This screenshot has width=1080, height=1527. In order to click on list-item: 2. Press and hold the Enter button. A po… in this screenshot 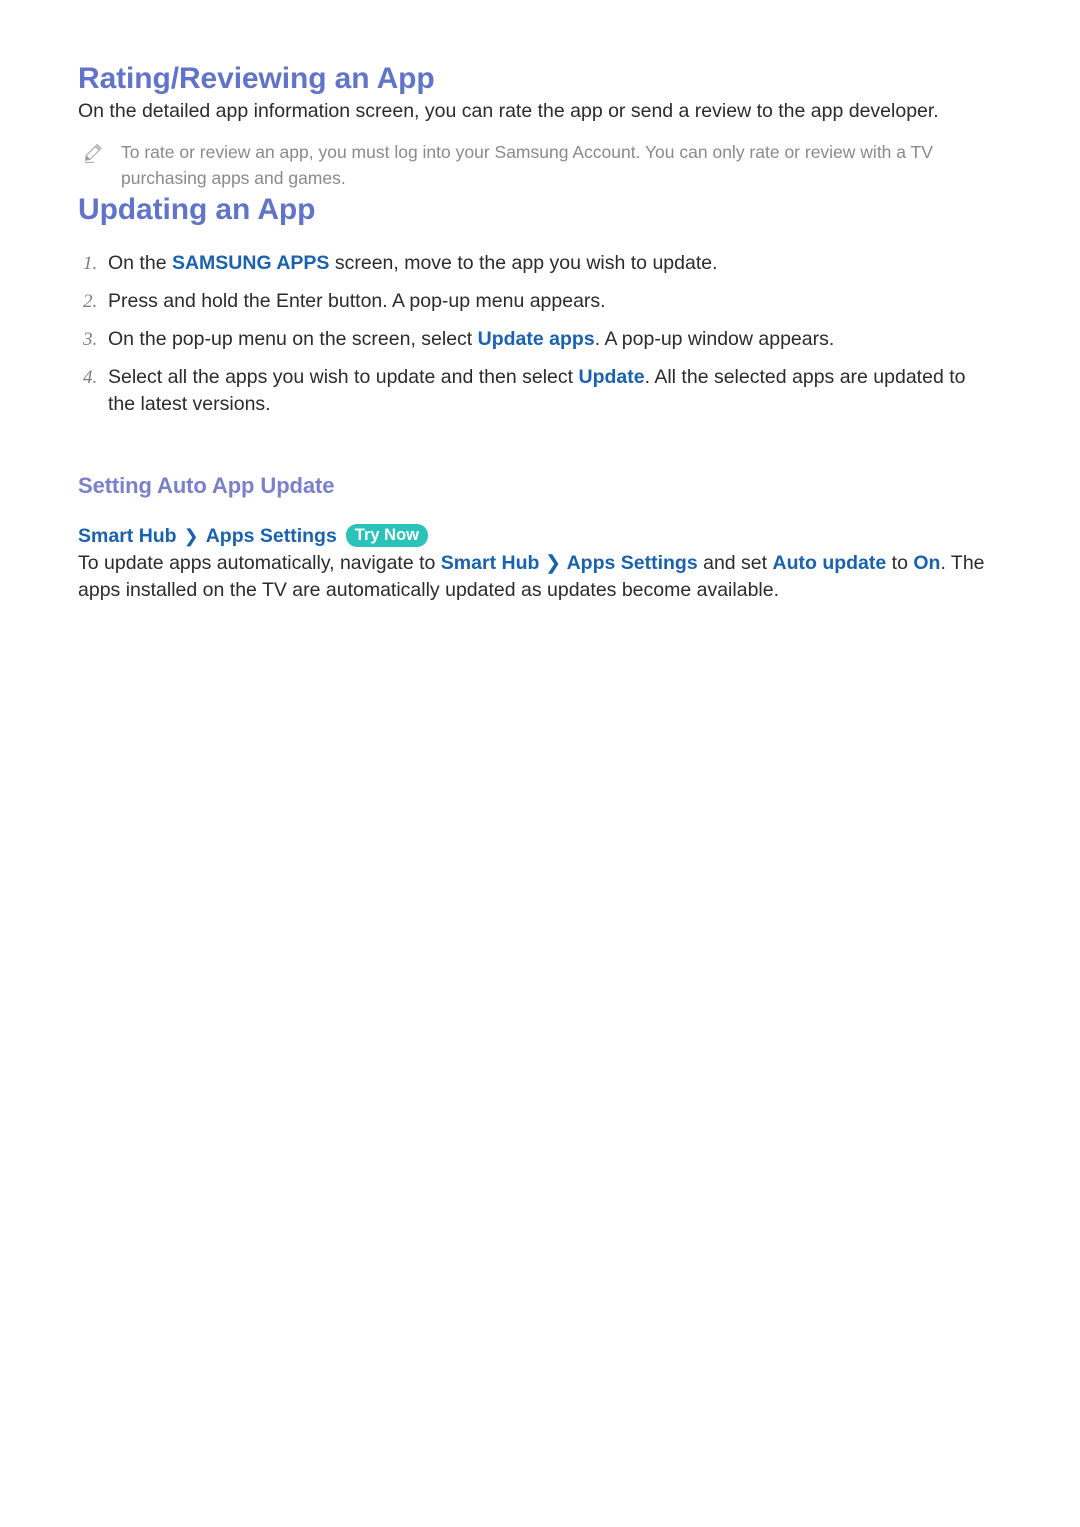, I will do `click(538, 301)`.